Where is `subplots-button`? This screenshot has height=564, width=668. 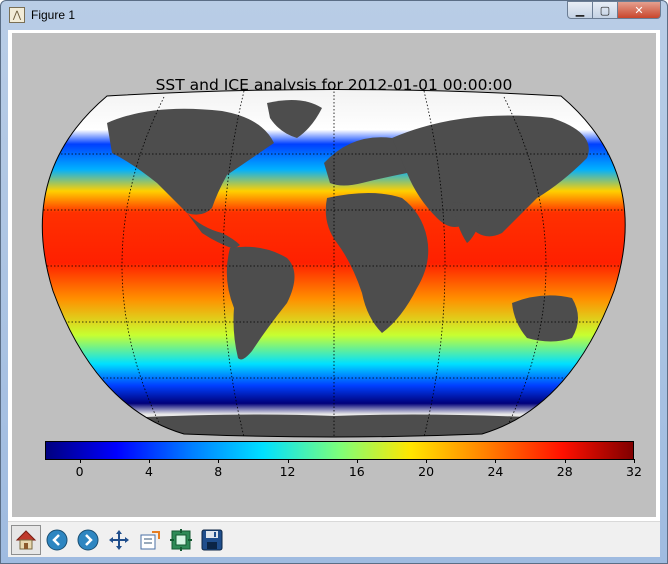 subplots-button is located at coordinates (181, 540).